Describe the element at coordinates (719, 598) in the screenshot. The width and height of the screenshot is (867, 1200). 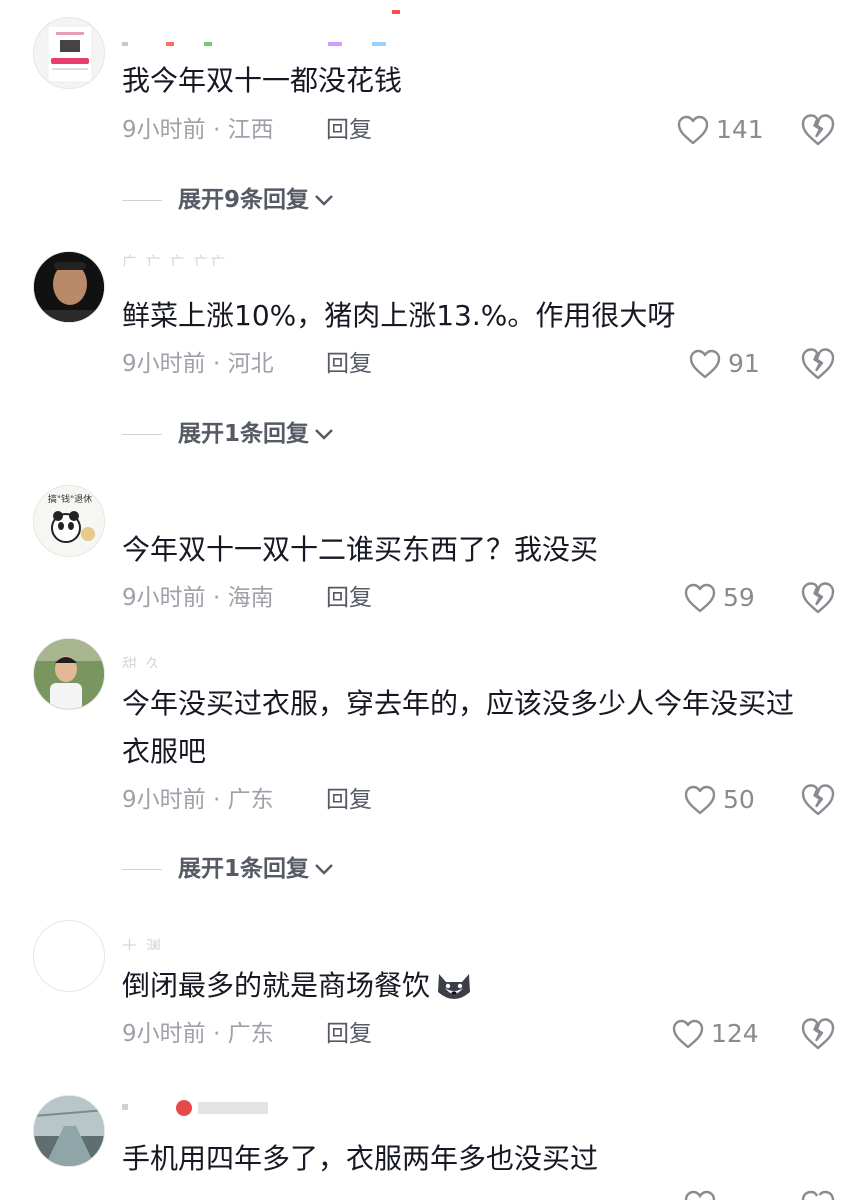
I see `like-button: 59` at that location.